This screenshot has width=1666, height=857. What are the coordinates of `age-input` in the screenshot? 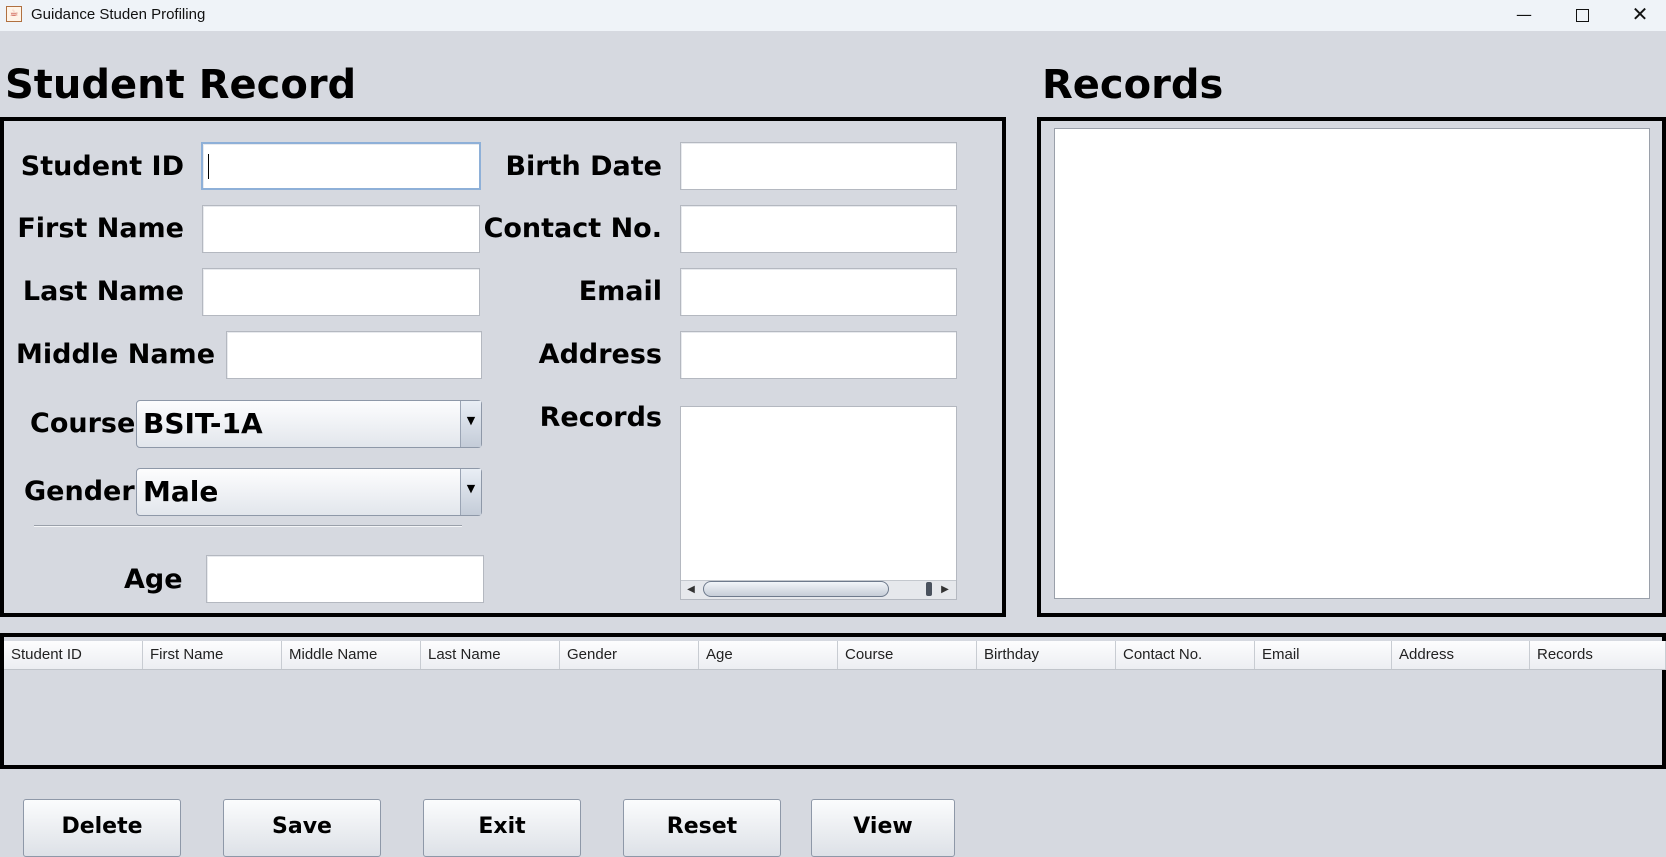 It's located at (345, 579).